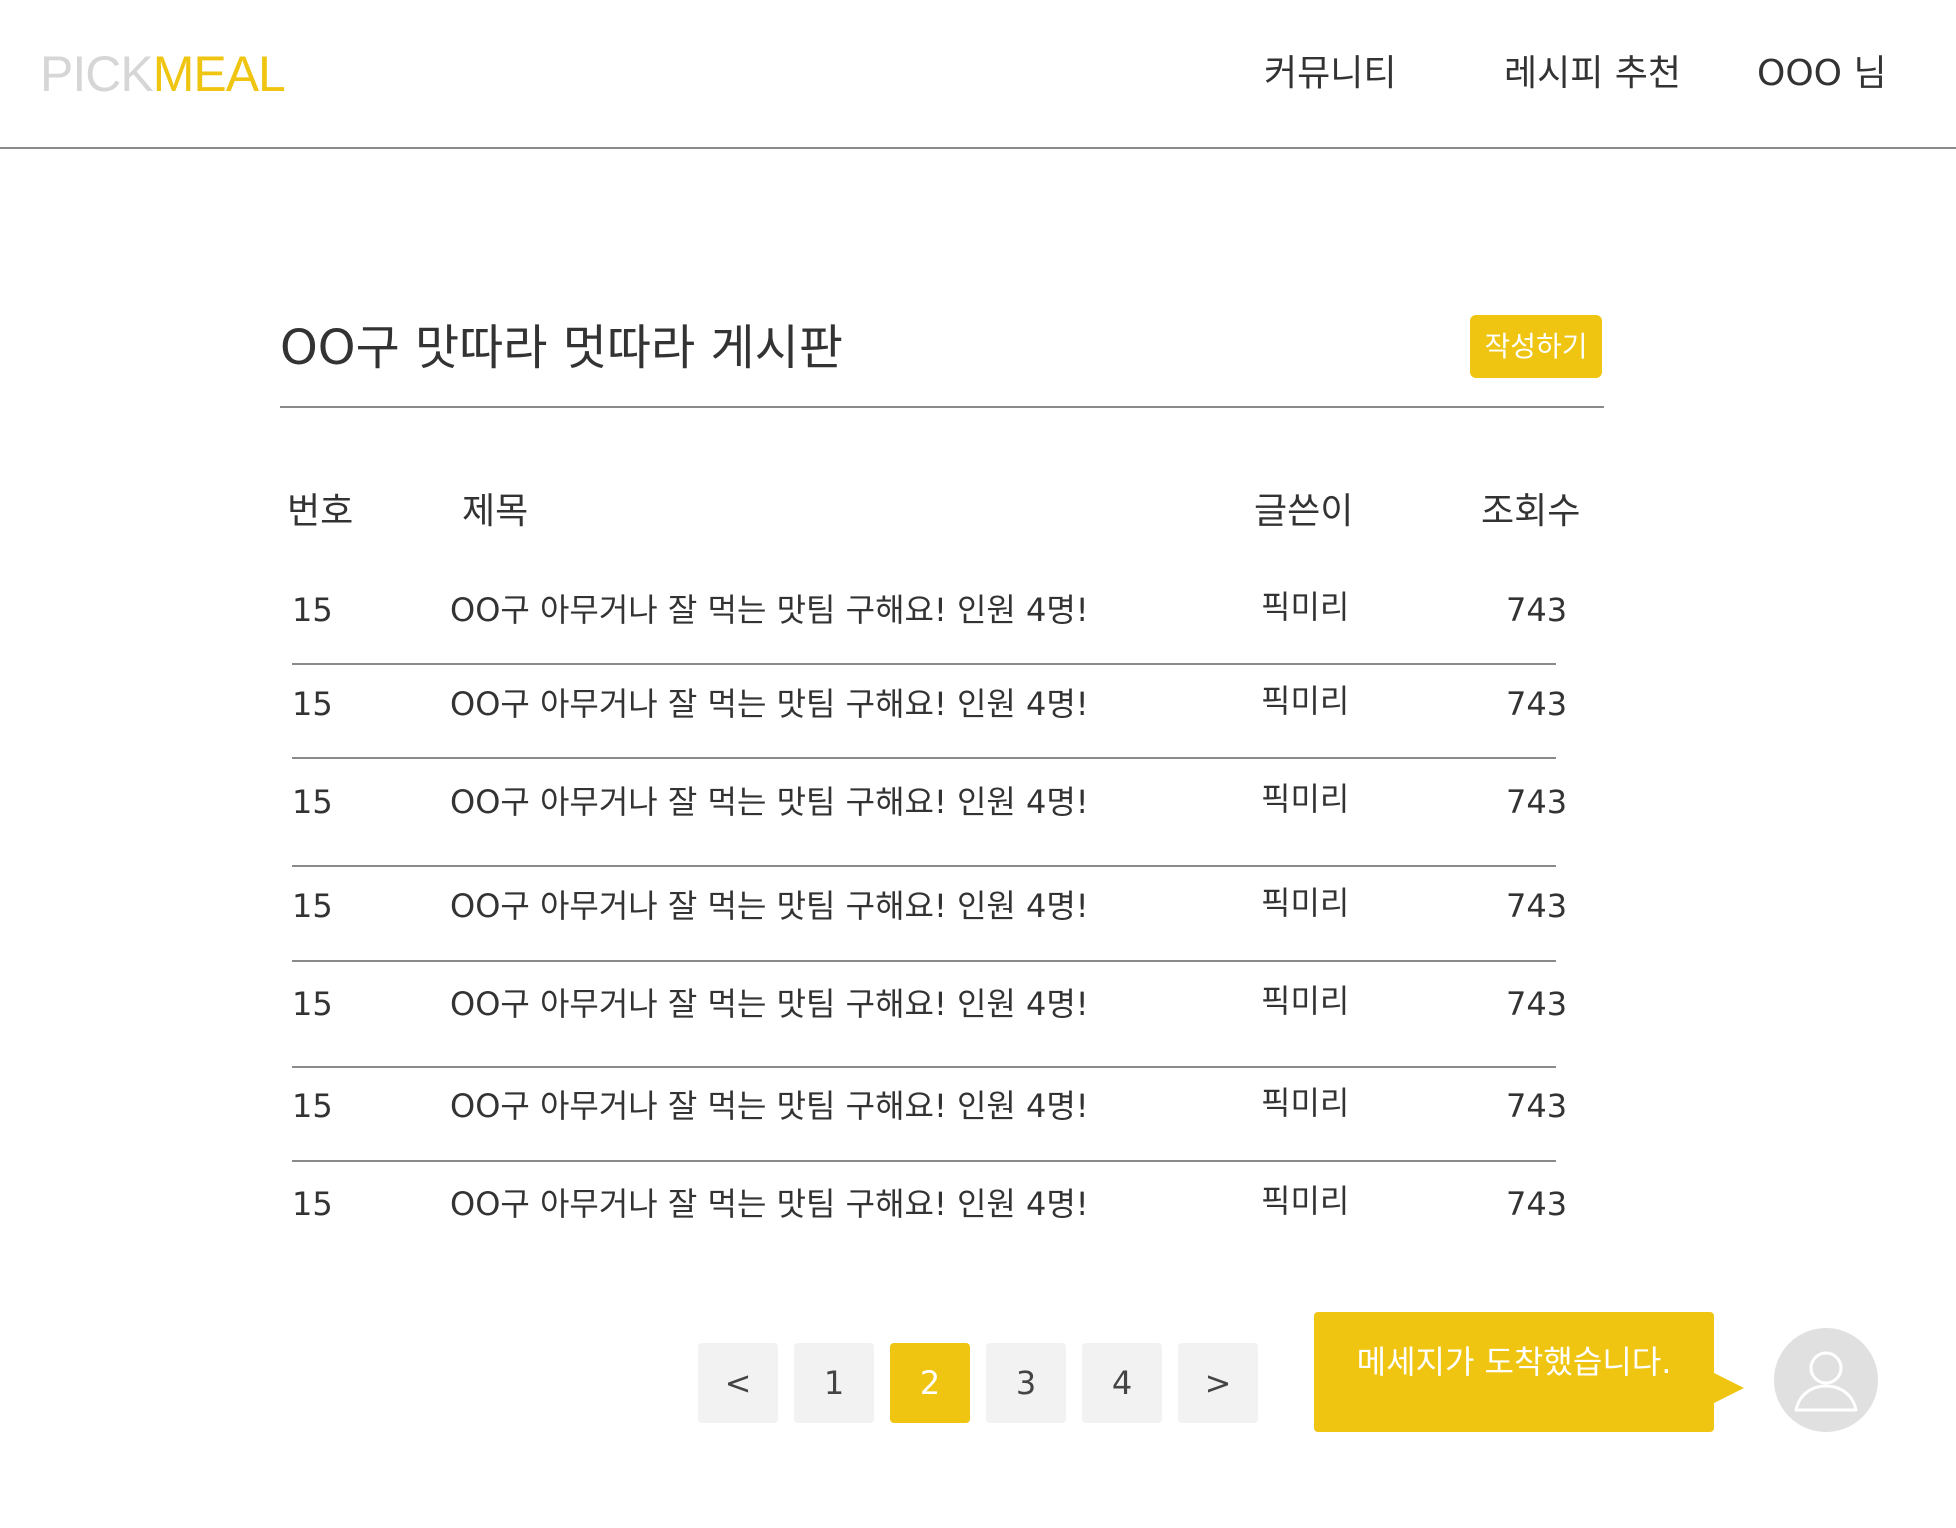 This screenshot has height=1528, width=1956. I want to click on write-button: 작성하기, so click(1536, 346).